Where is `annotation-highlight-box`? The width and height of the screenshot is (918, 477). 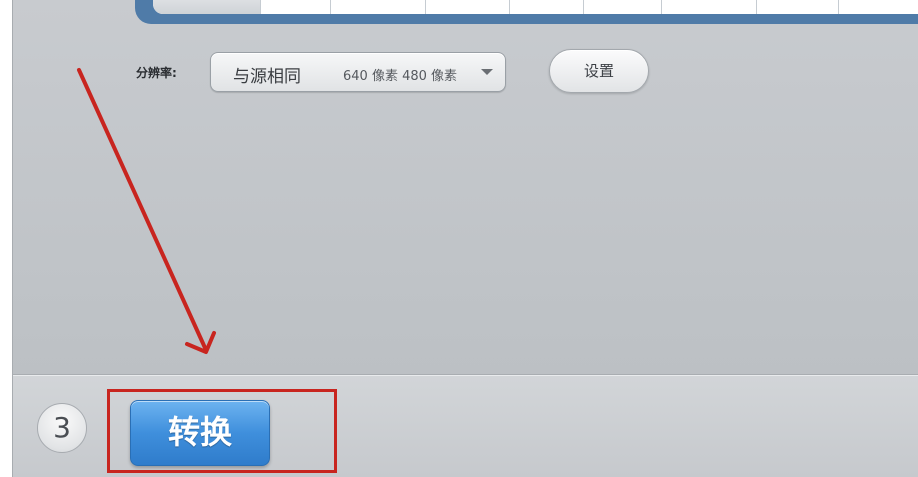
annotation-highlight-box is located at coordinates (222, 431).